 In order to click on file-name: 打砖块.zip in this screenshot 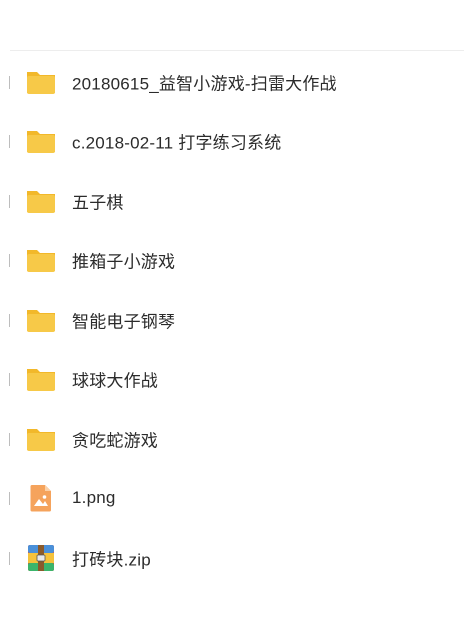, I will do `click(111, 560)`.